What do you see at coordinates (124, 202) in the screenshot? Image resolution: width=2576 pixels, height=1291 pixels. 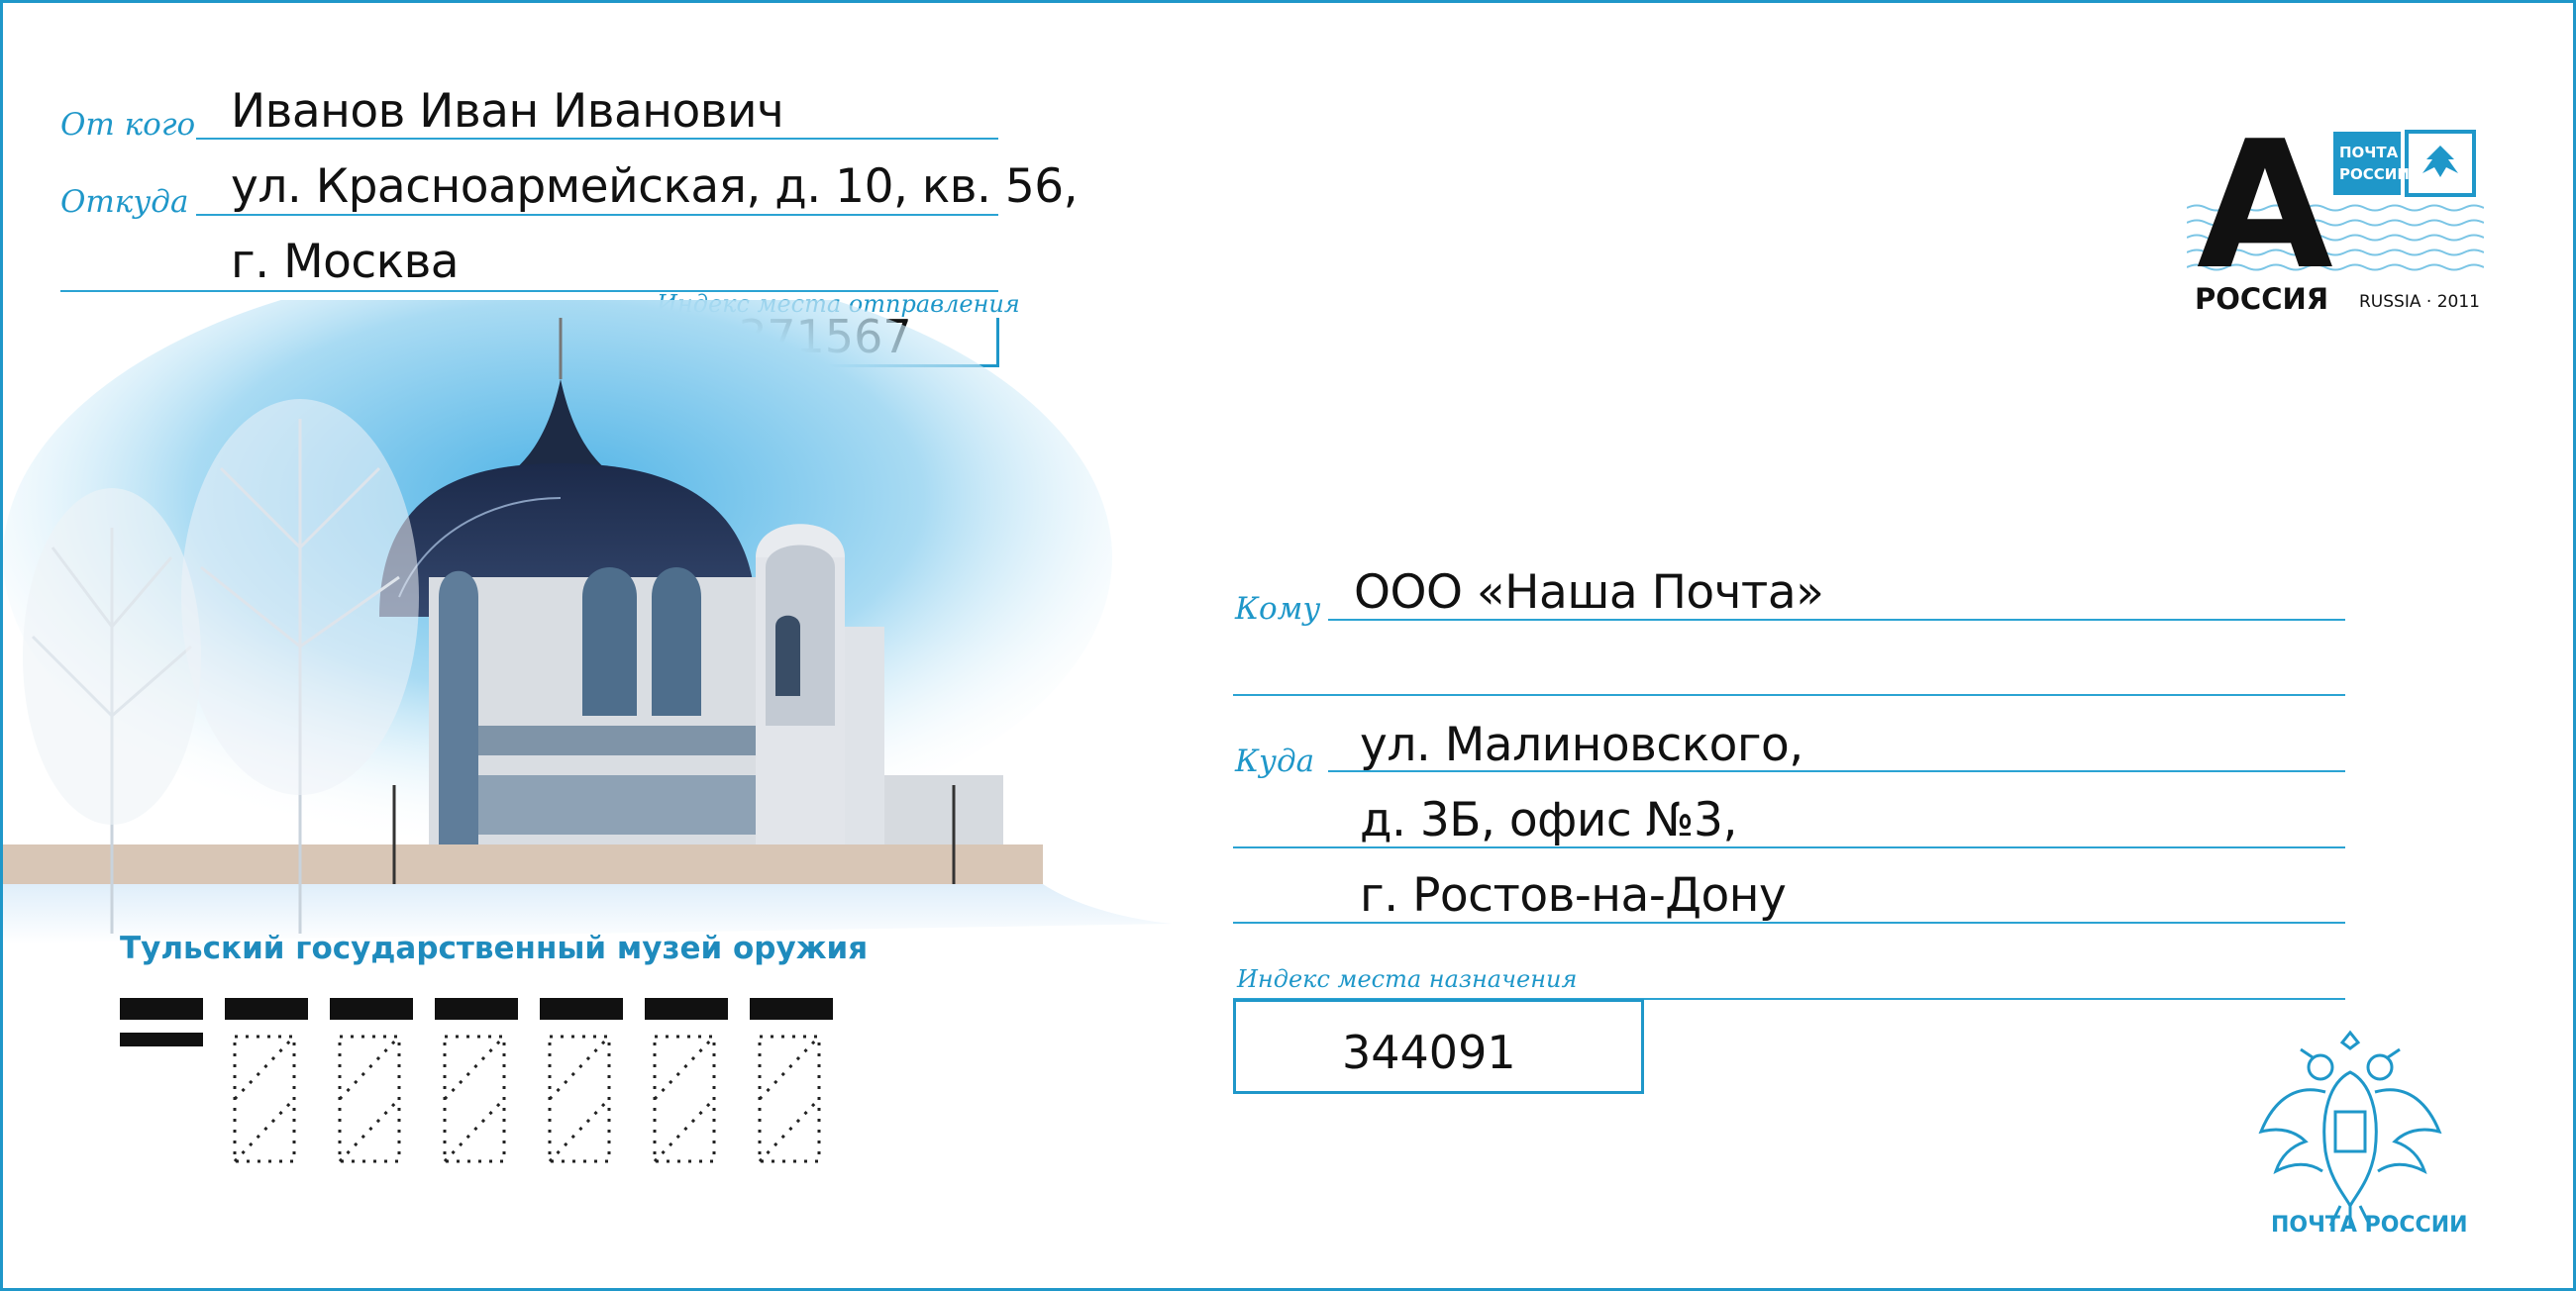 I see `where-from-label: Откуда` at bounding box center [124, 202].